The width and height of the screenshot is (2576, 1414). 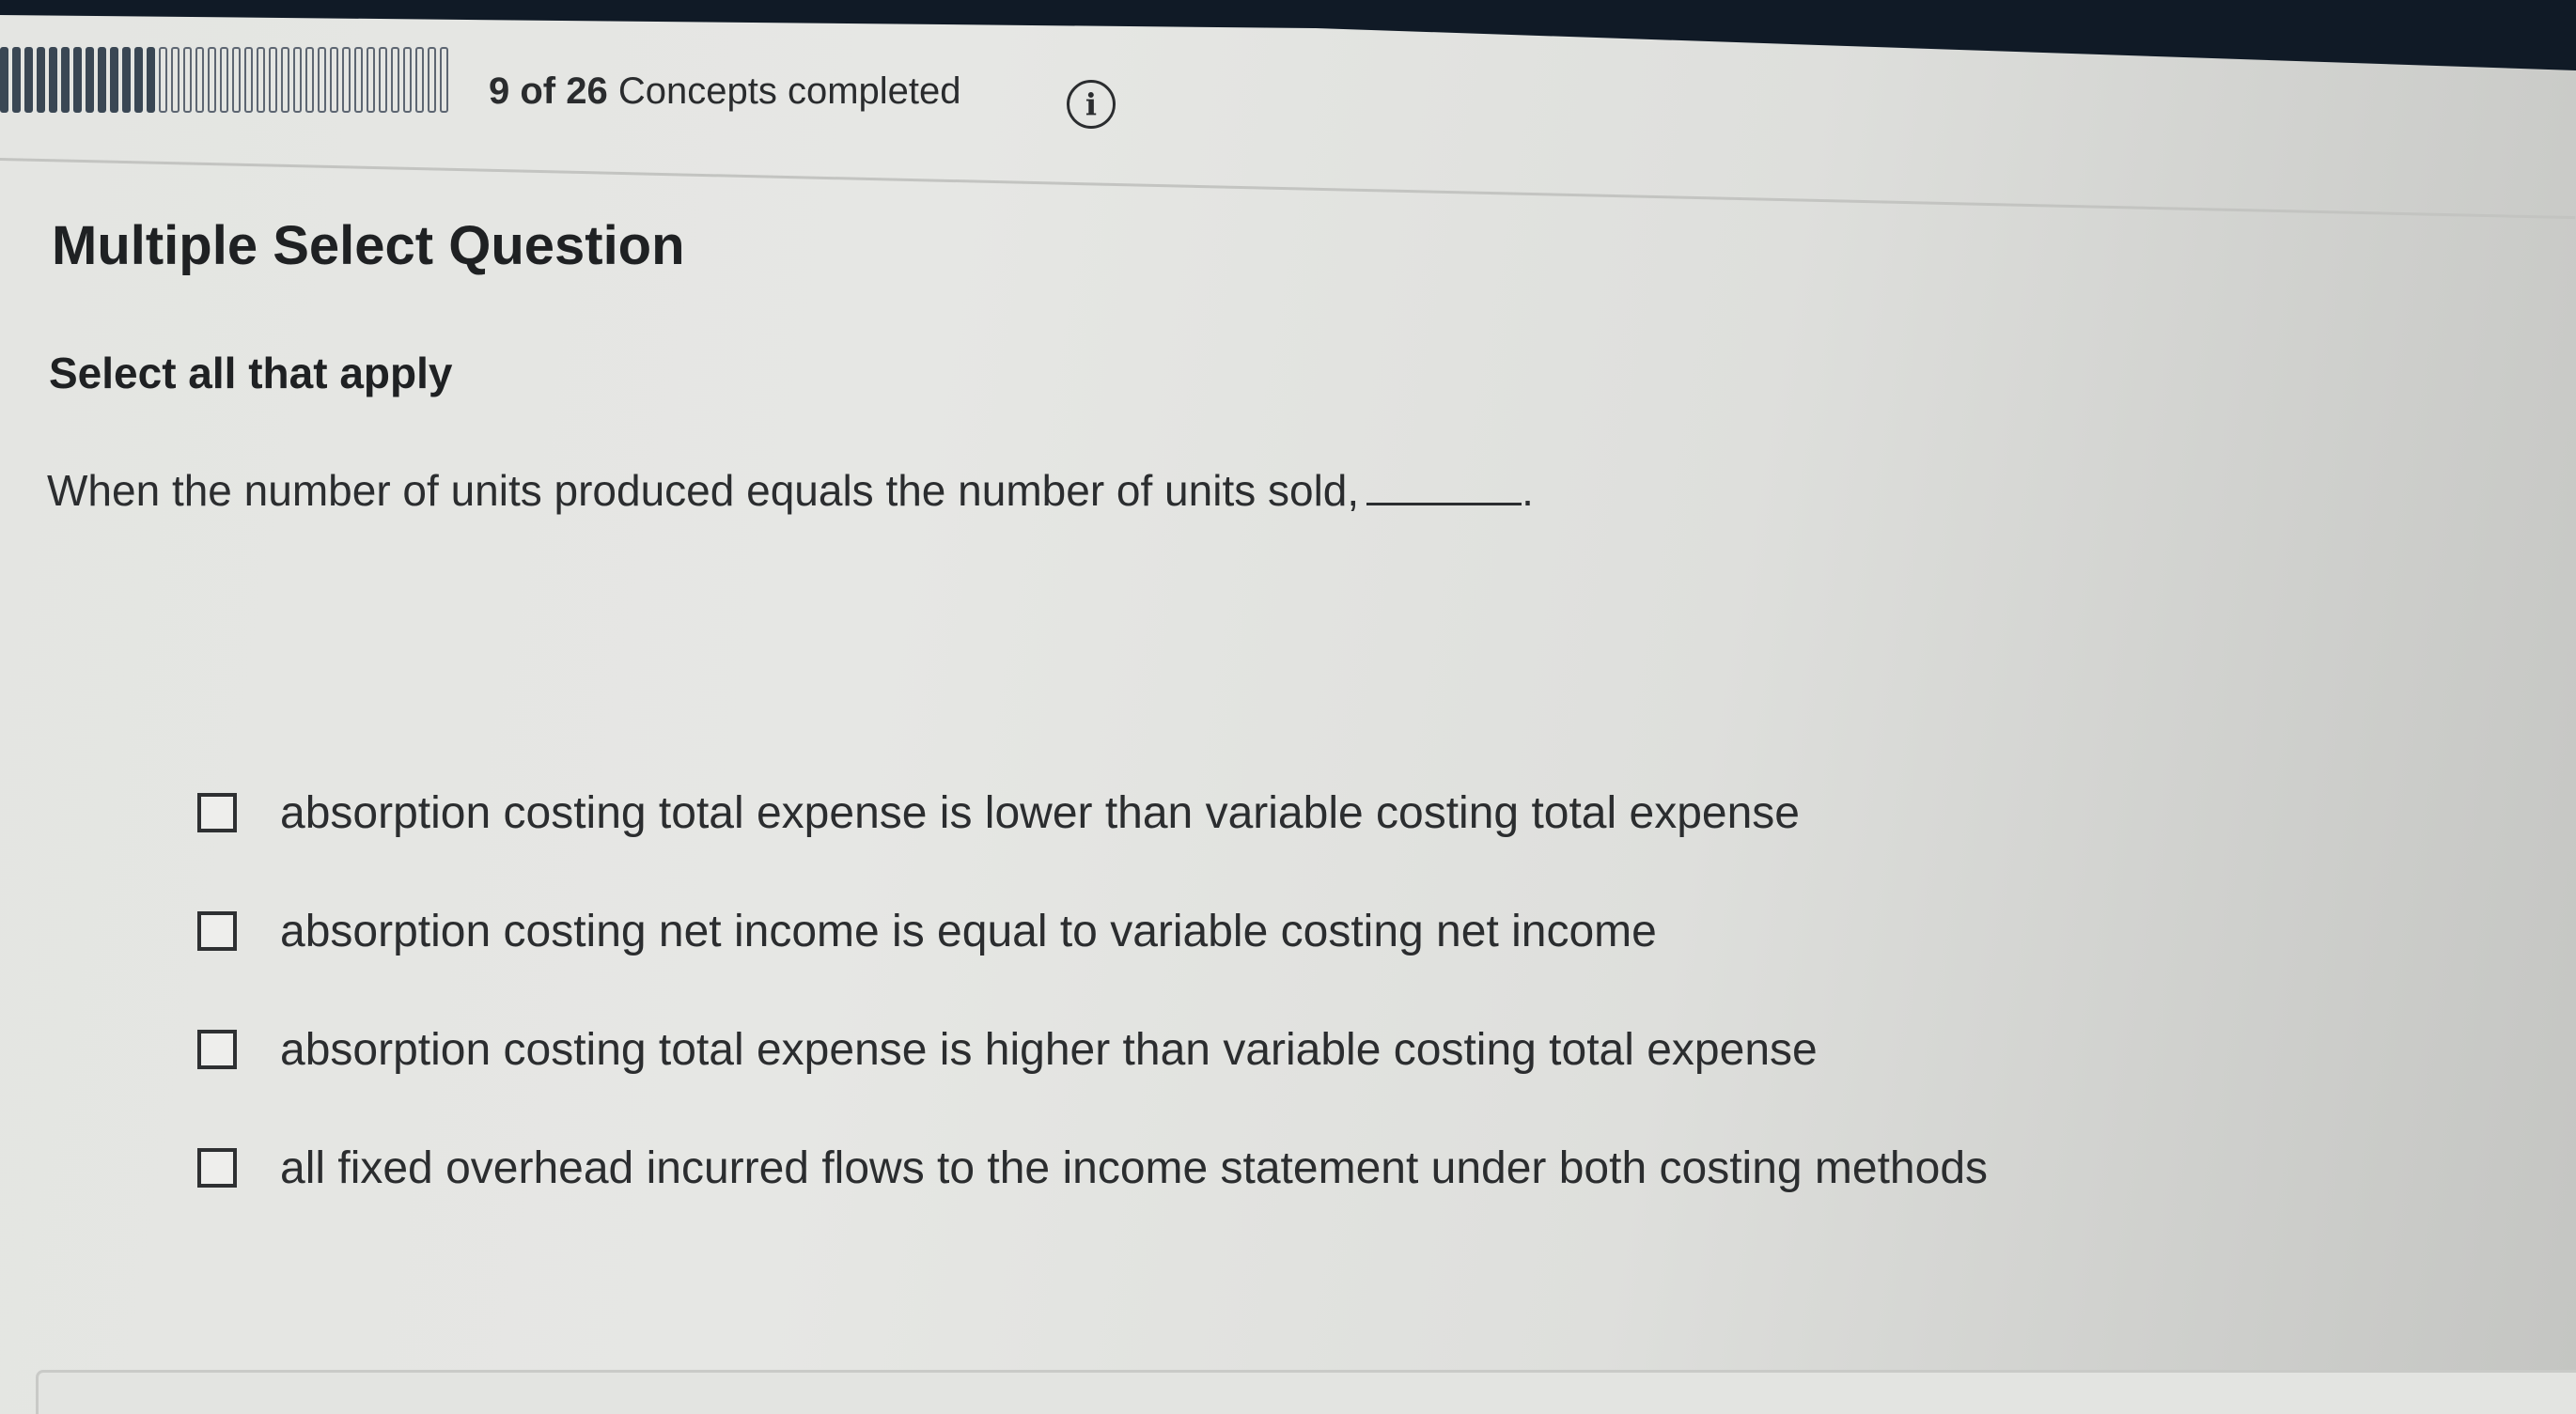 I want to click on progress-text: 9 of 26 Concepts completed, so click(x=725, y=91).